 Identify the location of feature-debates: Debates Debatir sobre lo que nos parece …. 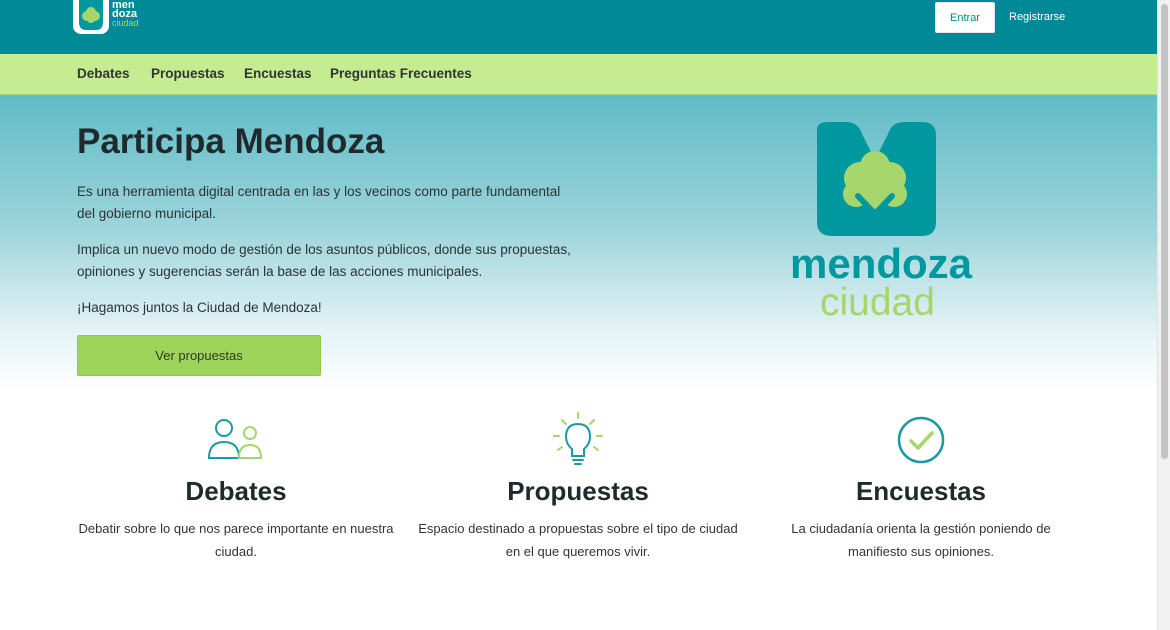
(236, 486).